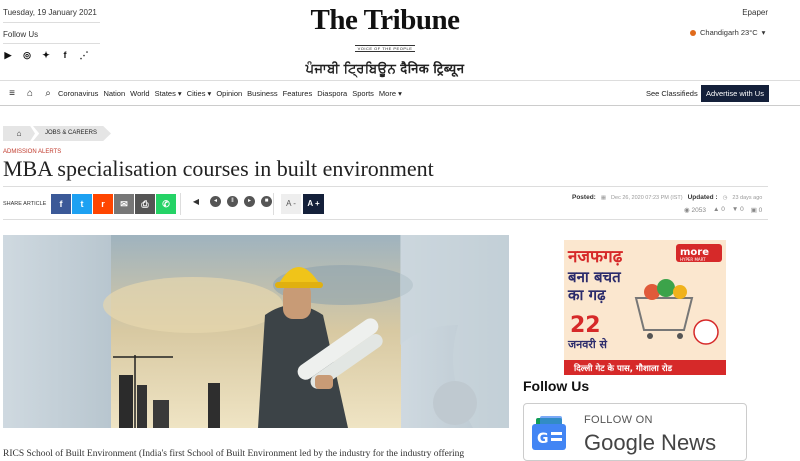 Image resolution: width=800 pixels, height=461 pixels. I want to click on logo-tagline: VOICE OF THE PEOPLE, so click(385, 48).